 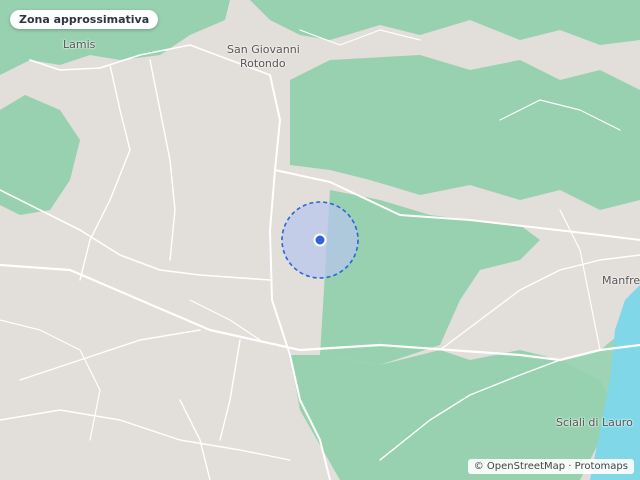 I want to click on place-label-san-giovanni: San Giovanni, so click(x=263, y=49).